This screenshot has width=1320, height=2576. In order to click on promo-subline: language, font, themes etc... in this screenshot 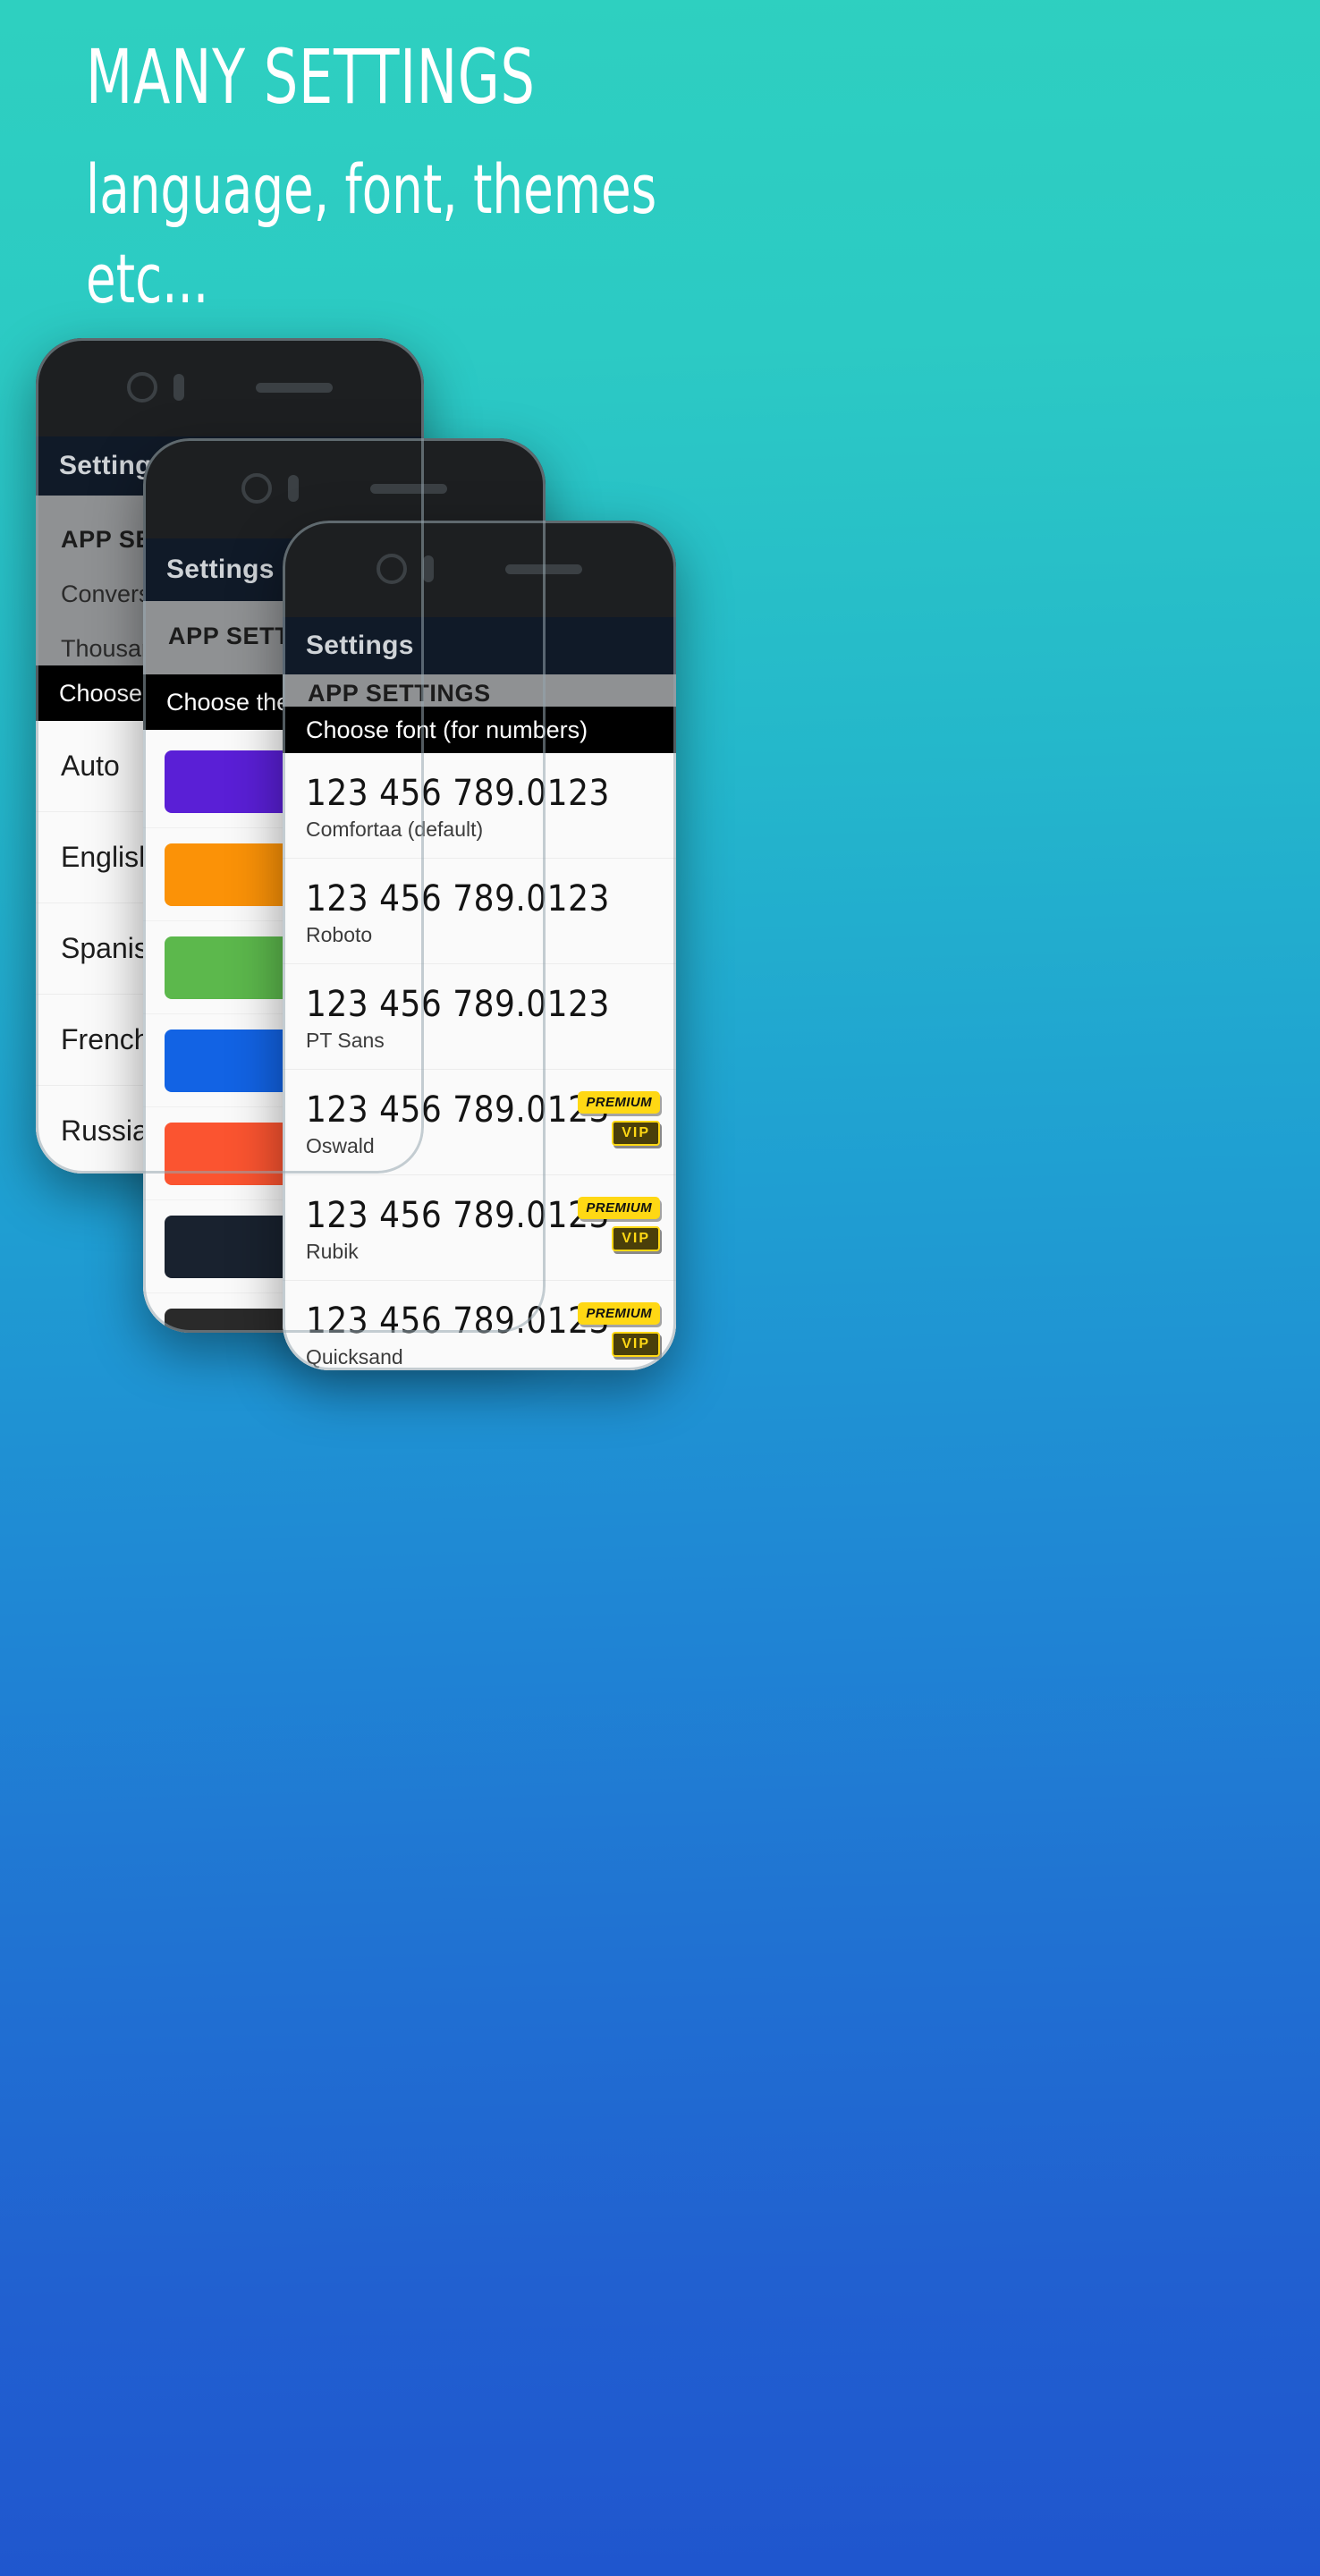, I will do `click(536, 234)`.